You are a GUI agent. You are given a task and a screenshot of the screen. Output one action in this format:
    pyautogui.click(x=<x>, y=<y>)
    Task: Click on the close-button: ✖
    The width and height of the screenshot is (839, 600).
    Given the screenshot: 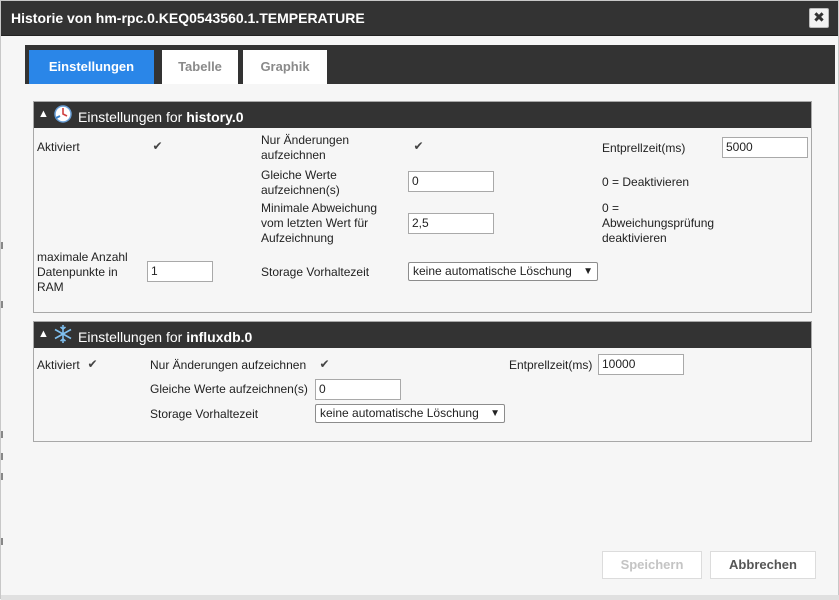 What is the action you would take?
    pyautogui.click(x=819, y=18)
    